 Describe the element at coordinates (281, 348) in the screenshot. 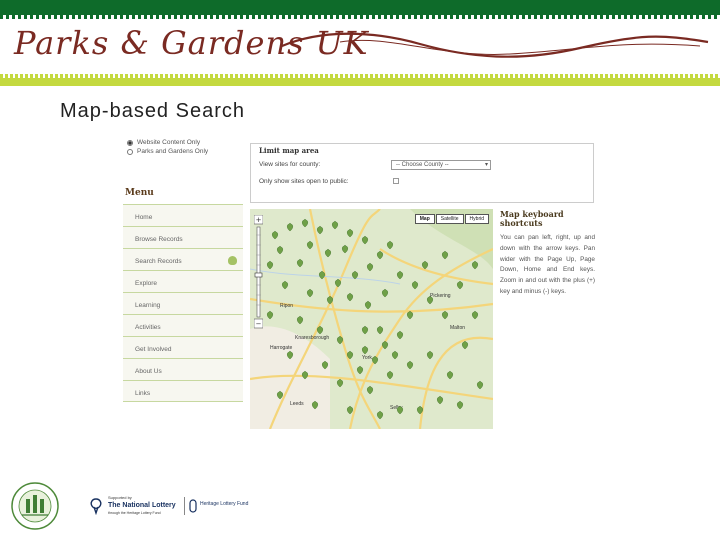

I see `map-place-label: Harrogate` at that location.